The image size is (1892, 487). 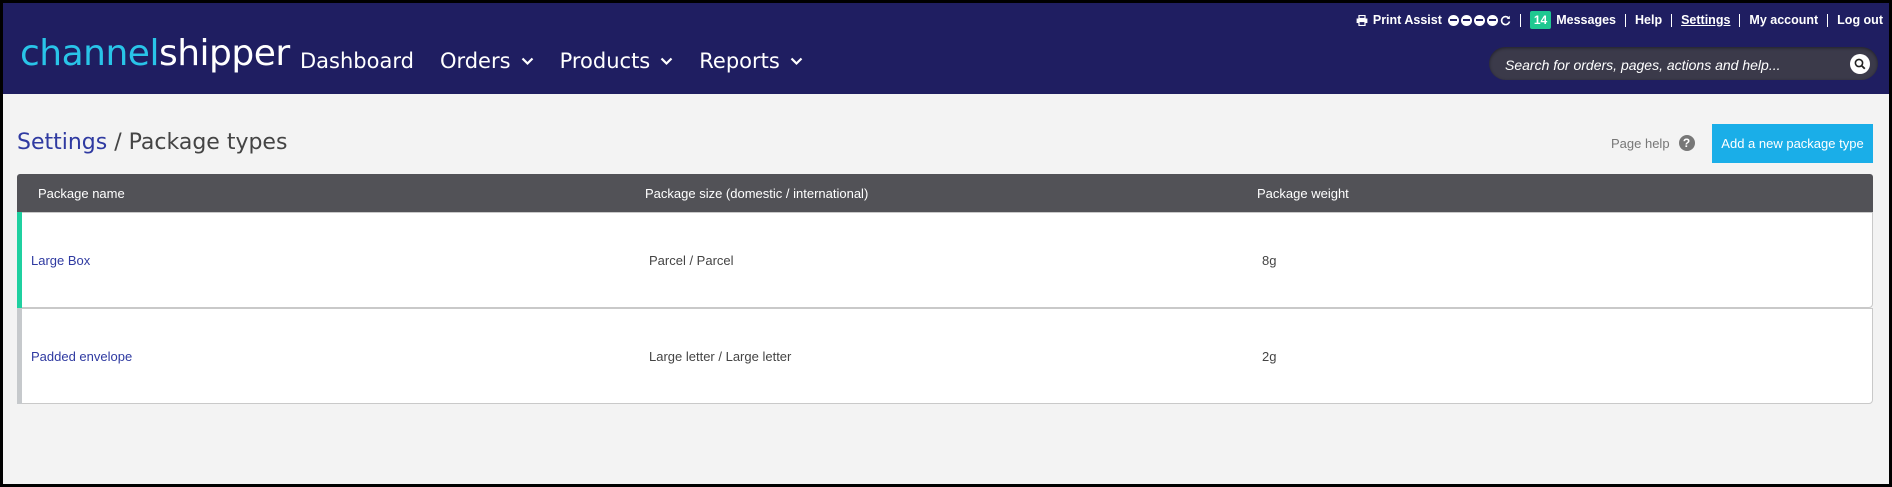 I want to click on breadcrumb-settings: Settings, so click(x=62, y=142).